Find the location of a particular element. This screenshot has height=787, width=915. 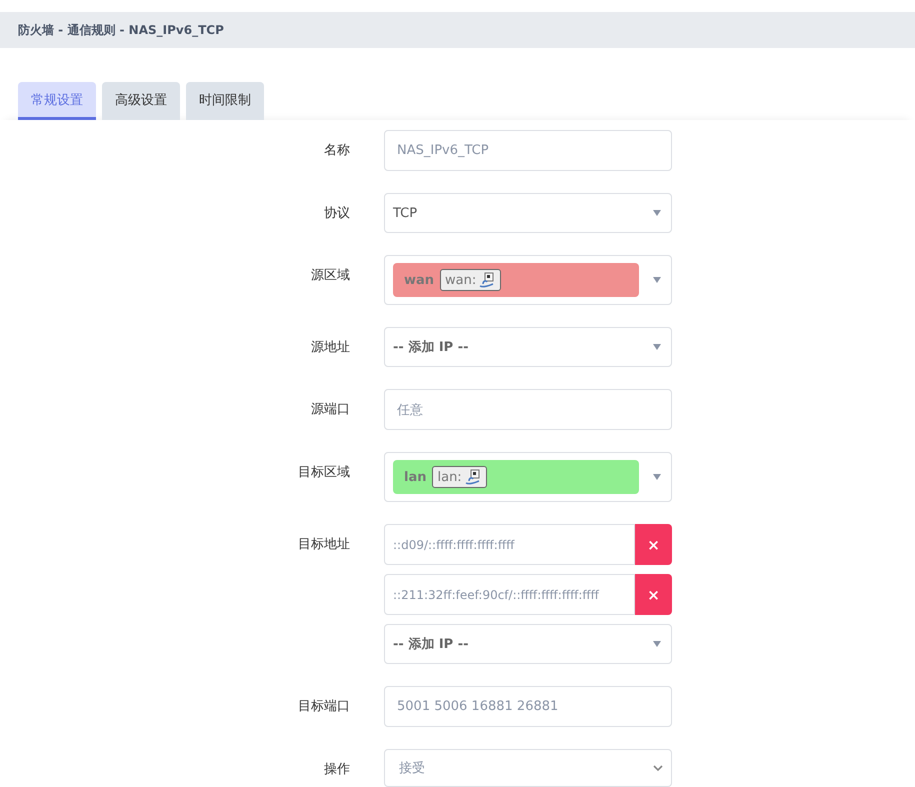

text-field: 任意 is located at coordinates (528, 409).